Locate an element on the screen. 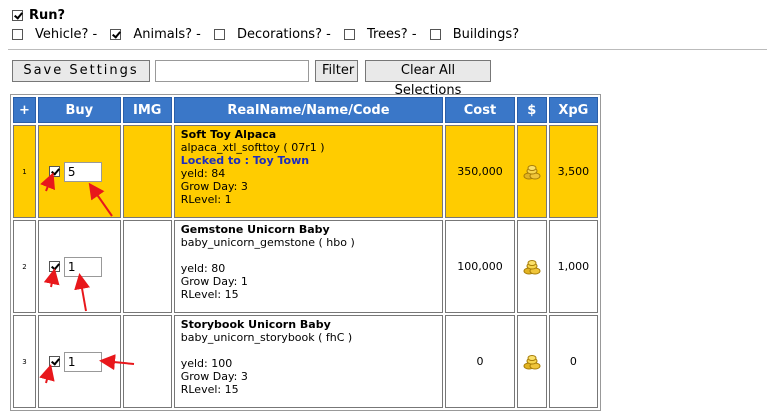  item-yield: yeld: 80 is located at coordinates (203, 268).